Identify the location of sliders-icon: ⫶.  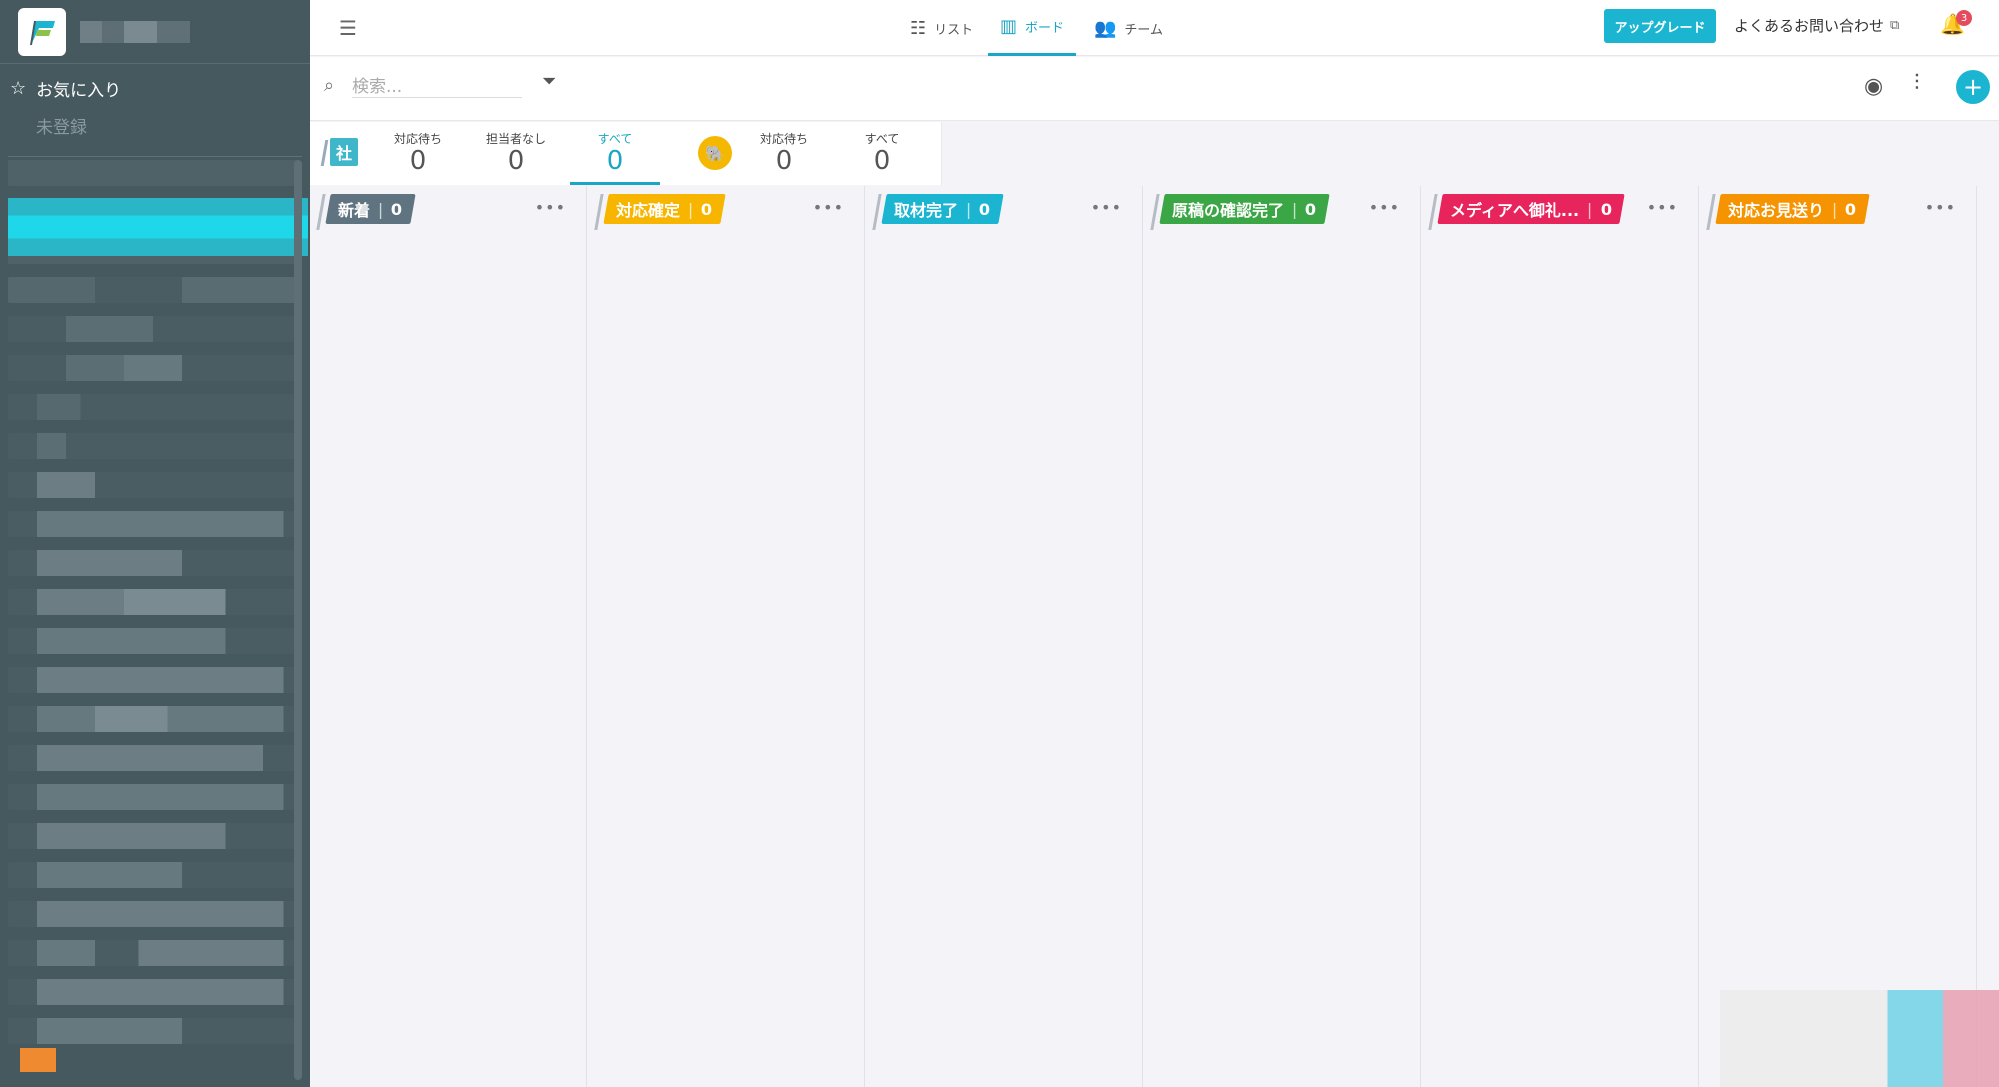
(1917, 83).